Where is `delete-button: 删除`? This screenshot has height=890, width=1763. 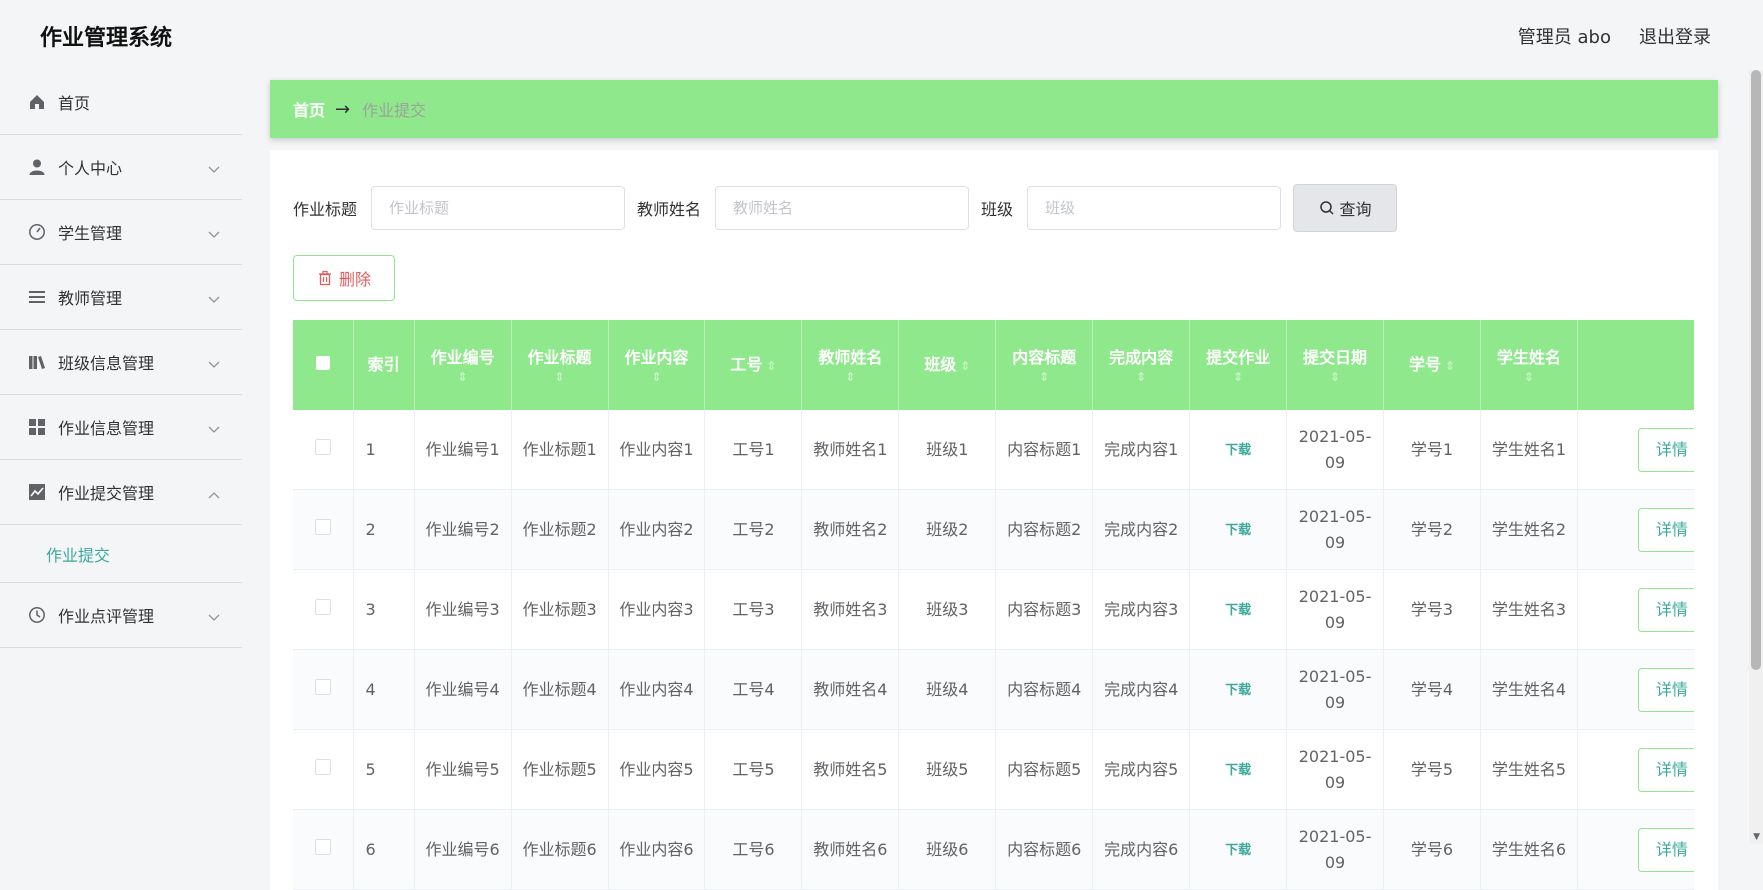
delete-button: 删除 is located at coordinates (344, 278).